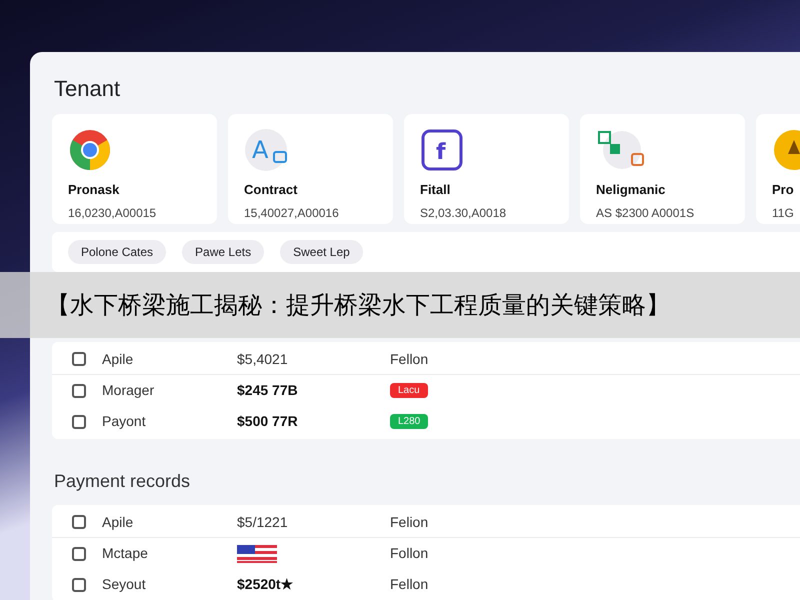 The width and height of the screenshot is (800, 600). What do you see at coordinates (124, 584) in the screenshot?
I see `table-cell-text: Seyout` at bounding box center [124, 584].